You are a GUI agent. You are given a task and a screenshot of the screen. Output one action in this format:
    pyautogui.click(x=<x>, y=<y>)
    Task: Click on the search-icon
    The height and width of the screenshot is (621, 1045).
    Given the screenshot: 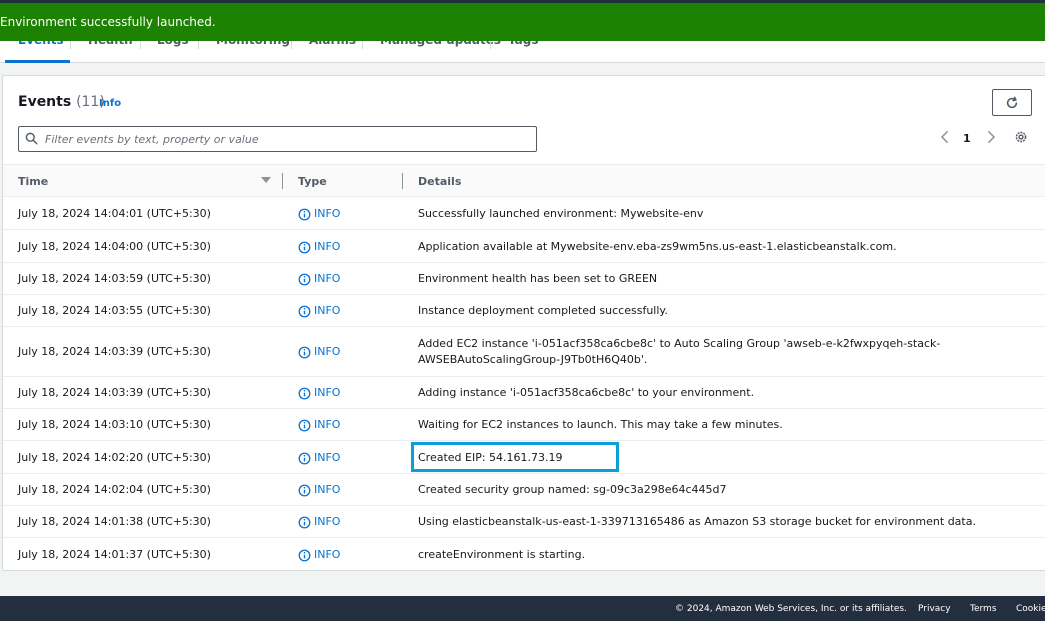 What is the action you would take?
    pyautogui.click(x=31, y=138)
    